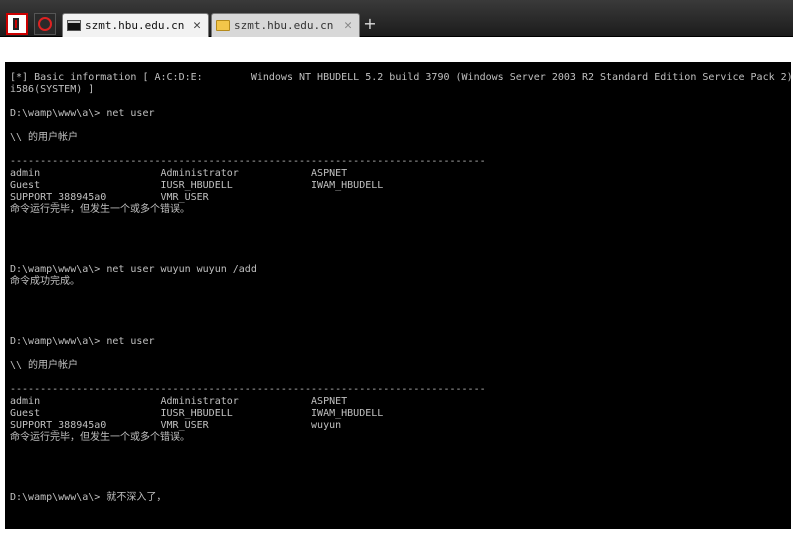  I want to click on console-line: SUPPORT_388945a0 VMR_USER wuyun, so click(176, 425).